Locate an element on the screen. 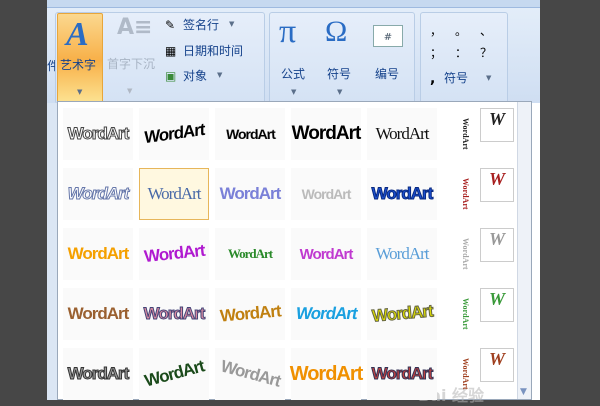 The image size is (600, 406). symbol-button: Ω 符号 ▼ is located at coordinates (341, 57).